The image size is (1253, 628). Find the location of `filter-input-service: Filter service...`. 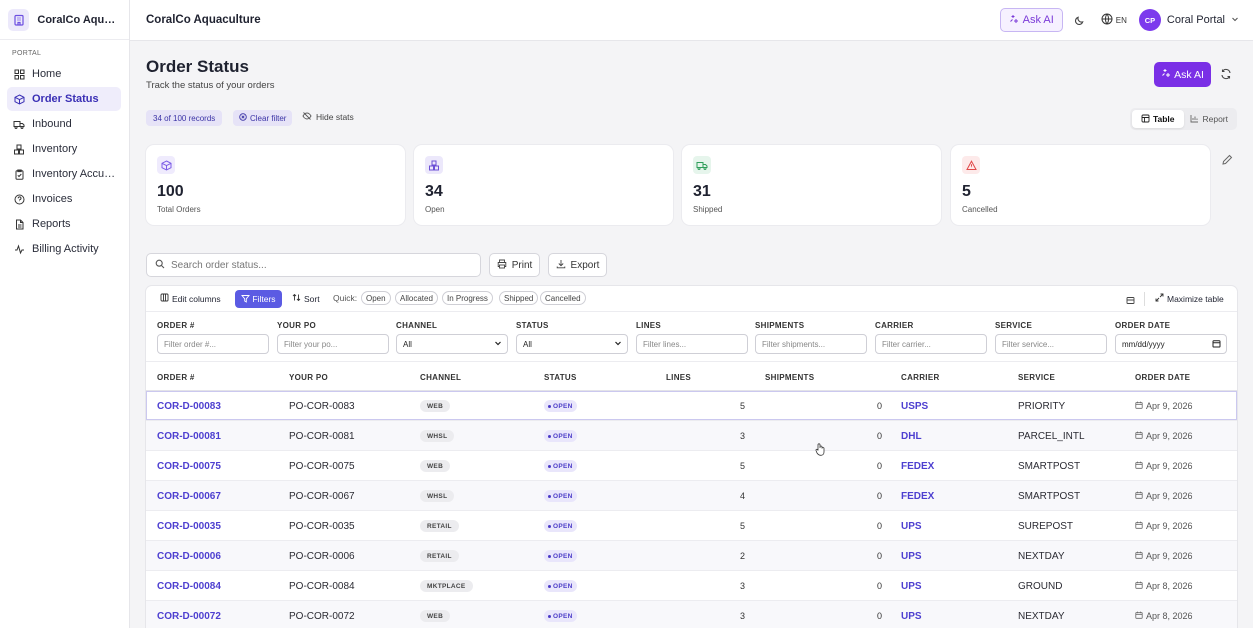

filter-input-service: Filter service... is located at coordinates (1051, 344).